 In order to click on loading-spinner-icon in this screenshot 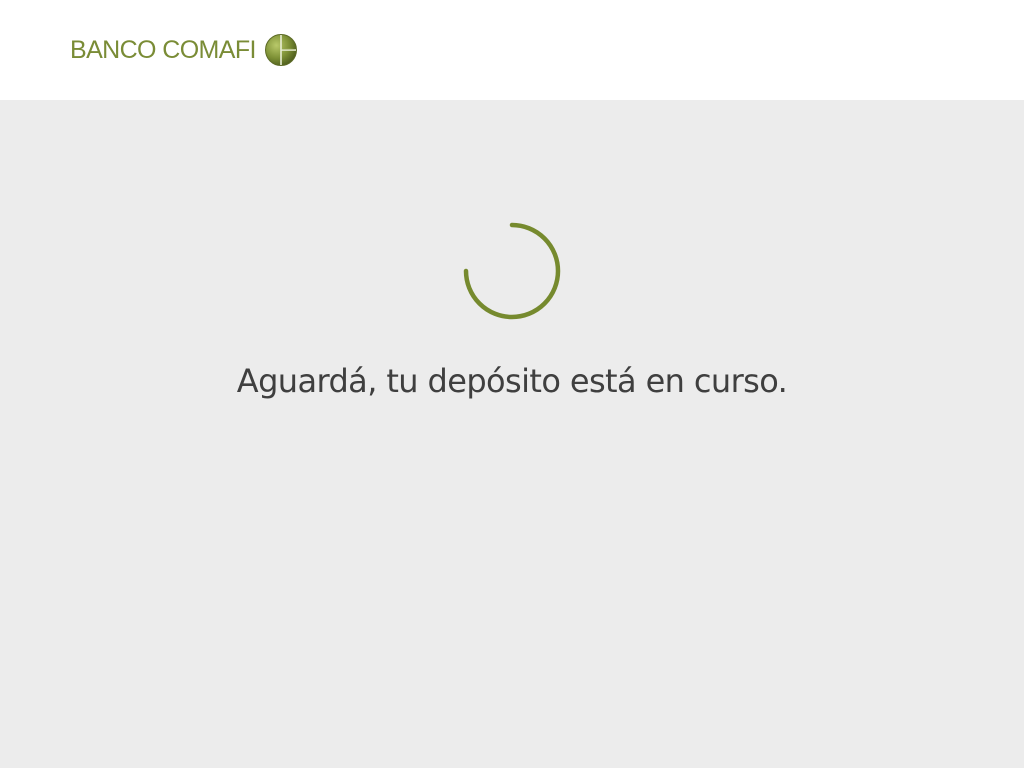, I will do `click(512, 271)`.